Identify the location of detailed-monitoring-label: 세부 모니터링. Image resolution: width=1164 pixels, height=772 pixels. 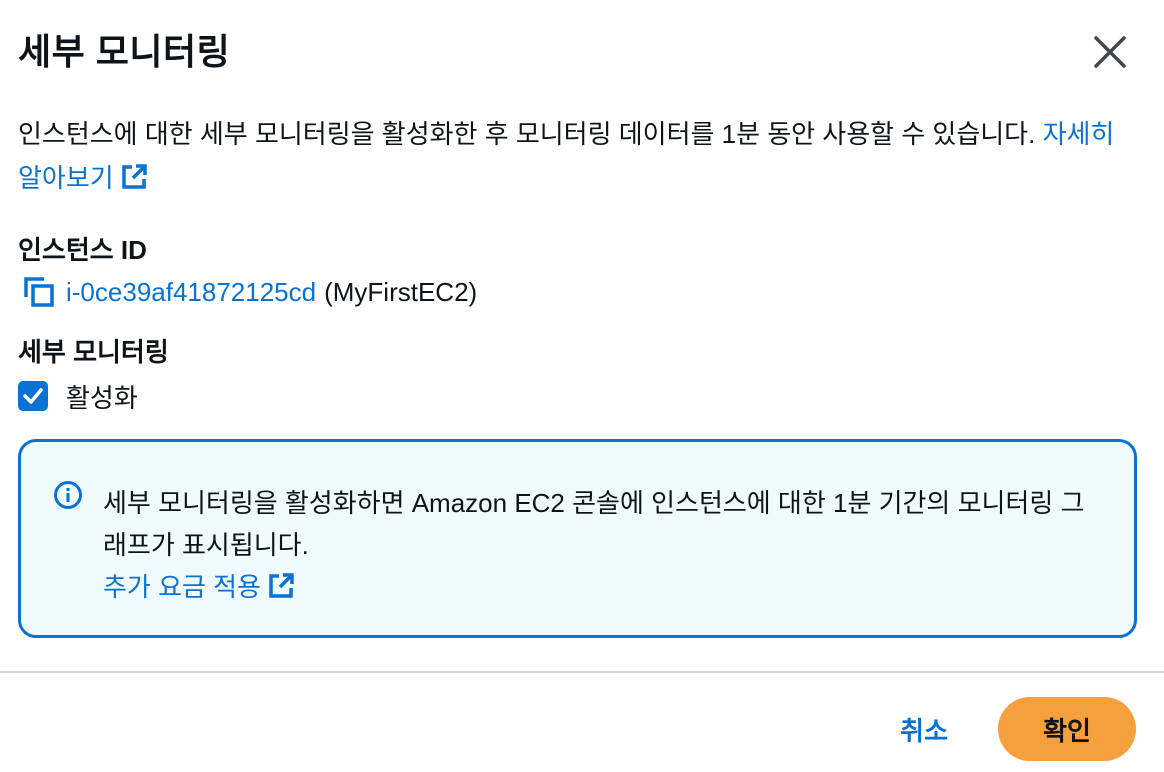
(93, 352).